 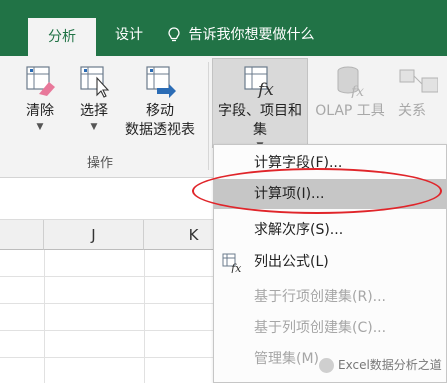 What do you see at coordinates (251, 35) in the screenshot?
I see `tell-me-text: 告诉我你想要做什么` at bounding box center [251, 35].